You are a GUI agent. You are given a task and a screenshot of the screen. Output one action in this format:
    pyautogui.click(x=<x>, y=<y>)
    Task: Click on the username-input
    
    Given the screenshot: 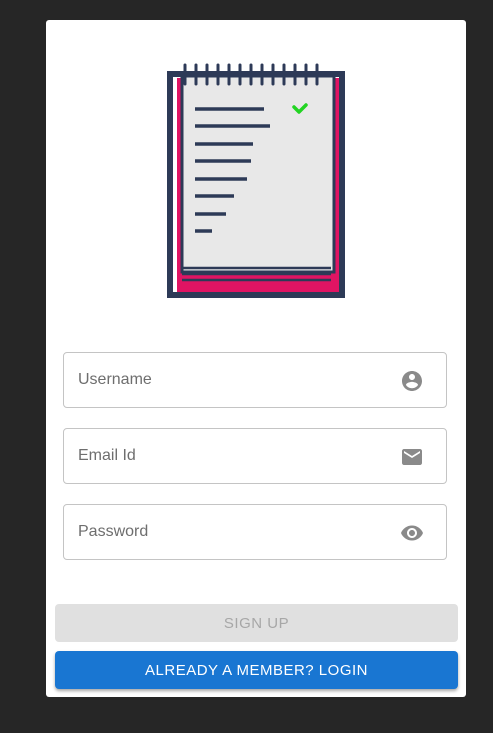 What is the action you would take?
    pyautogui.click(x=233, y=380)
    